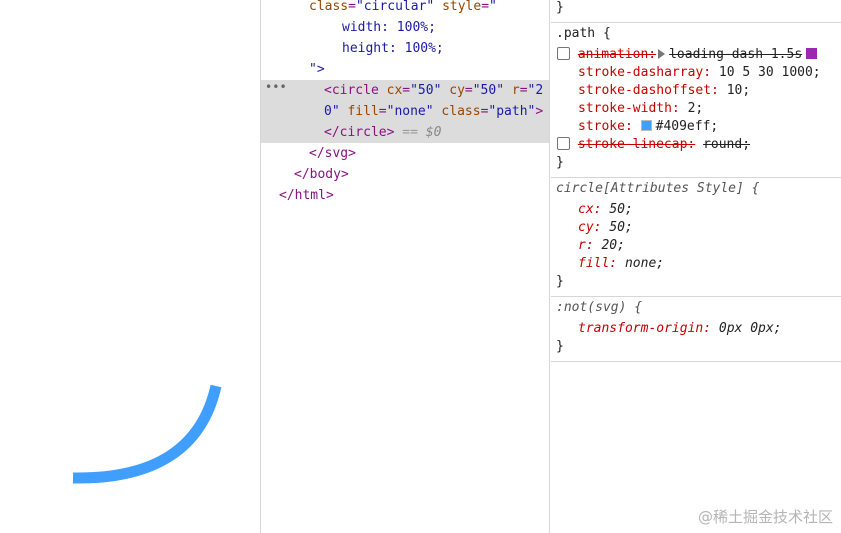 The width and height of the screenshot is (841, 533). What do you see at coordinates (563, 53) in the screenshot?
I see `animation-checkbox` at bounding box center [563, 53].